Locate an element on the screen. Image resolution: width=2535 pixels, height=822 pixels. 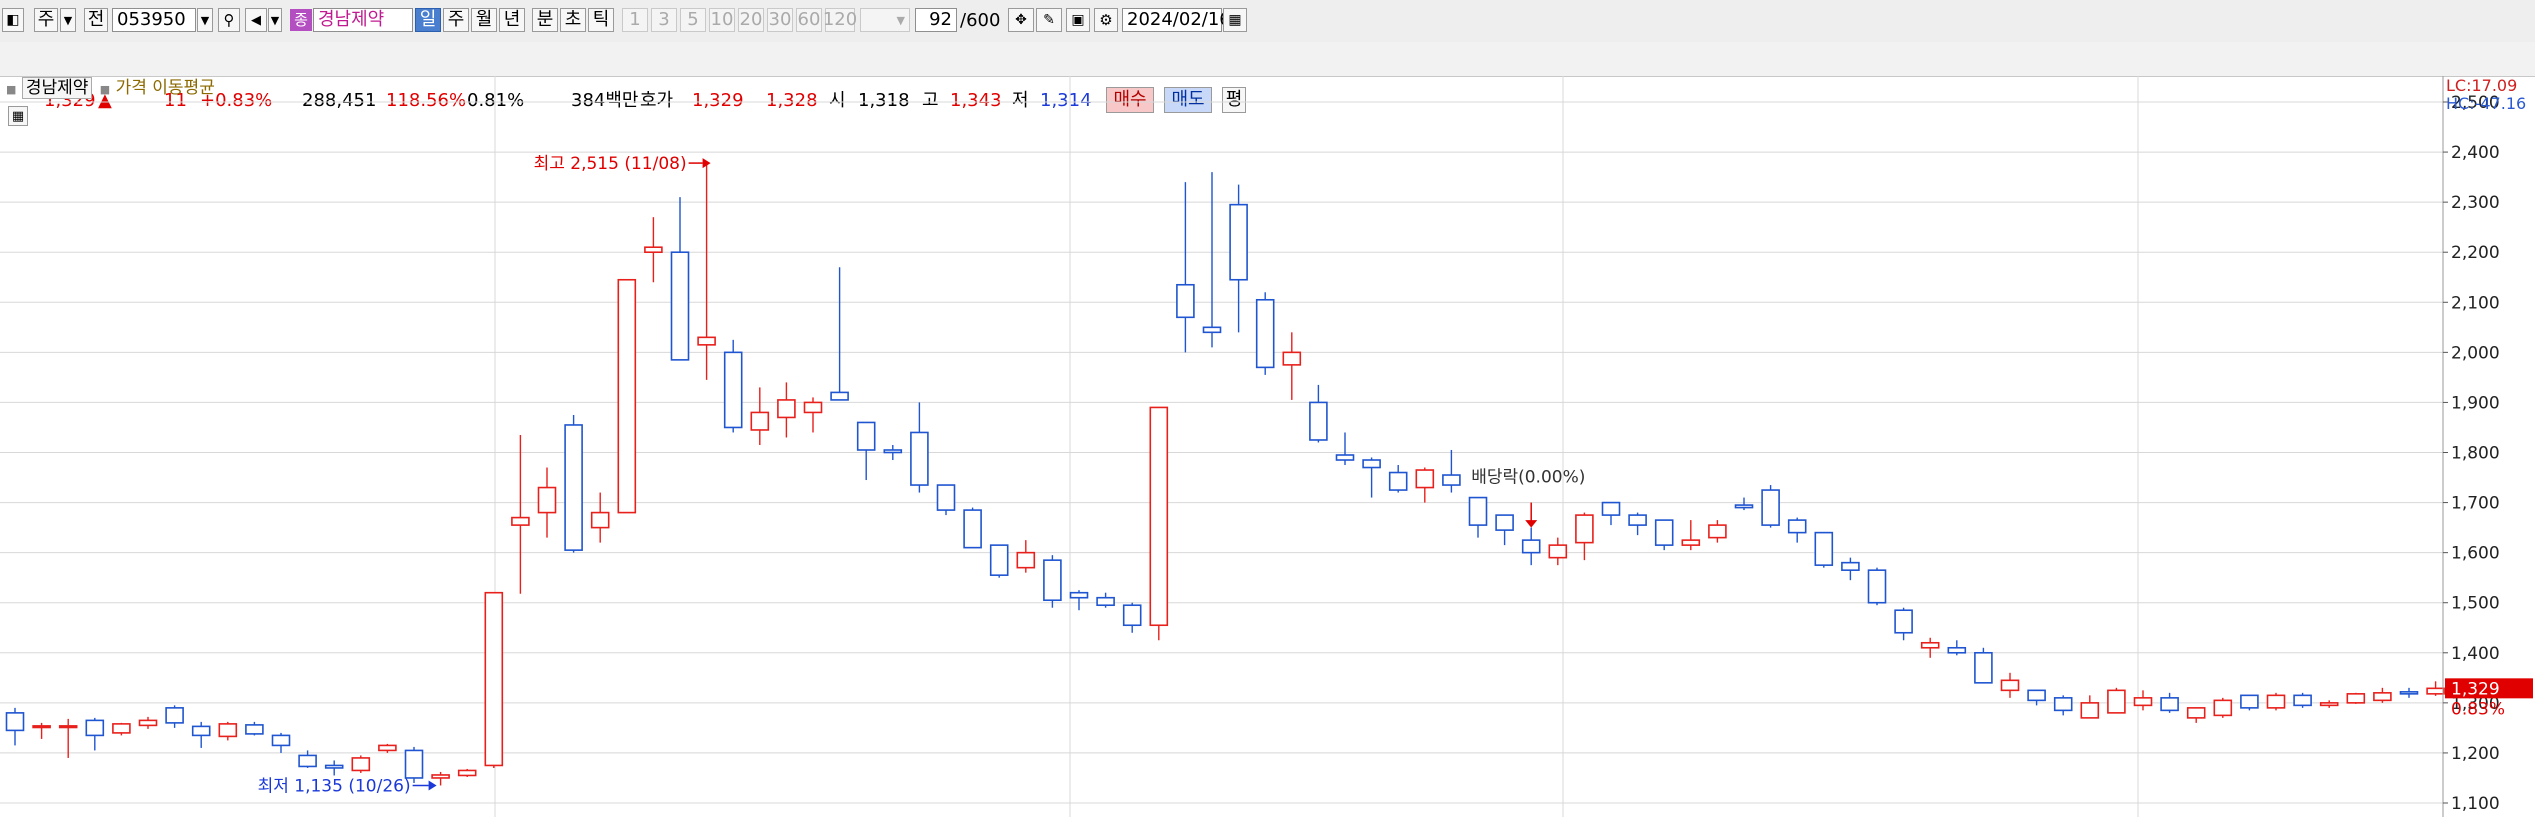
sound-dropdown-icon: ▼ is located at coordinates (275, 20).